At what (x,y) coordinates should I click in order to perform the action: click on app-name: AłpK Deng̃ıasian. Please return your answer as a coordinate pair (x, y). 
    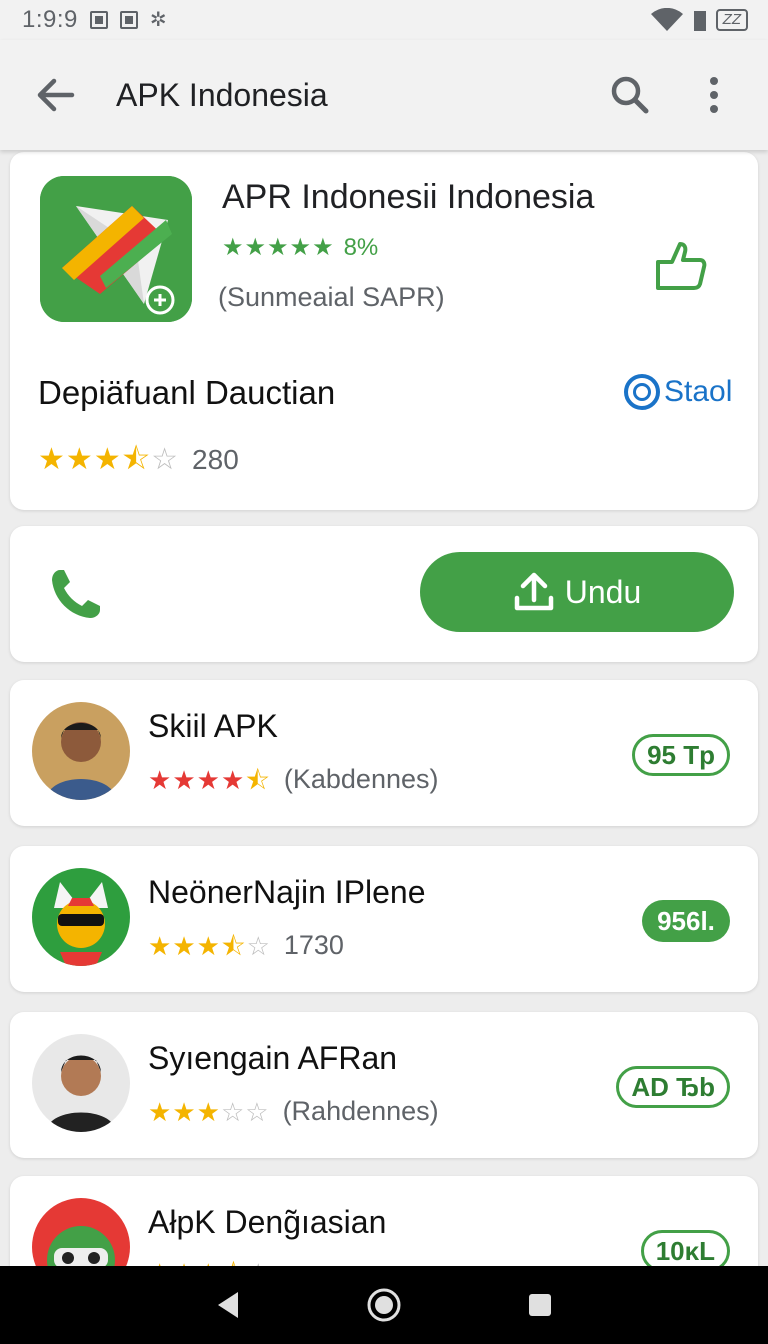
    Looking at the image, I should click on (267, 1222).